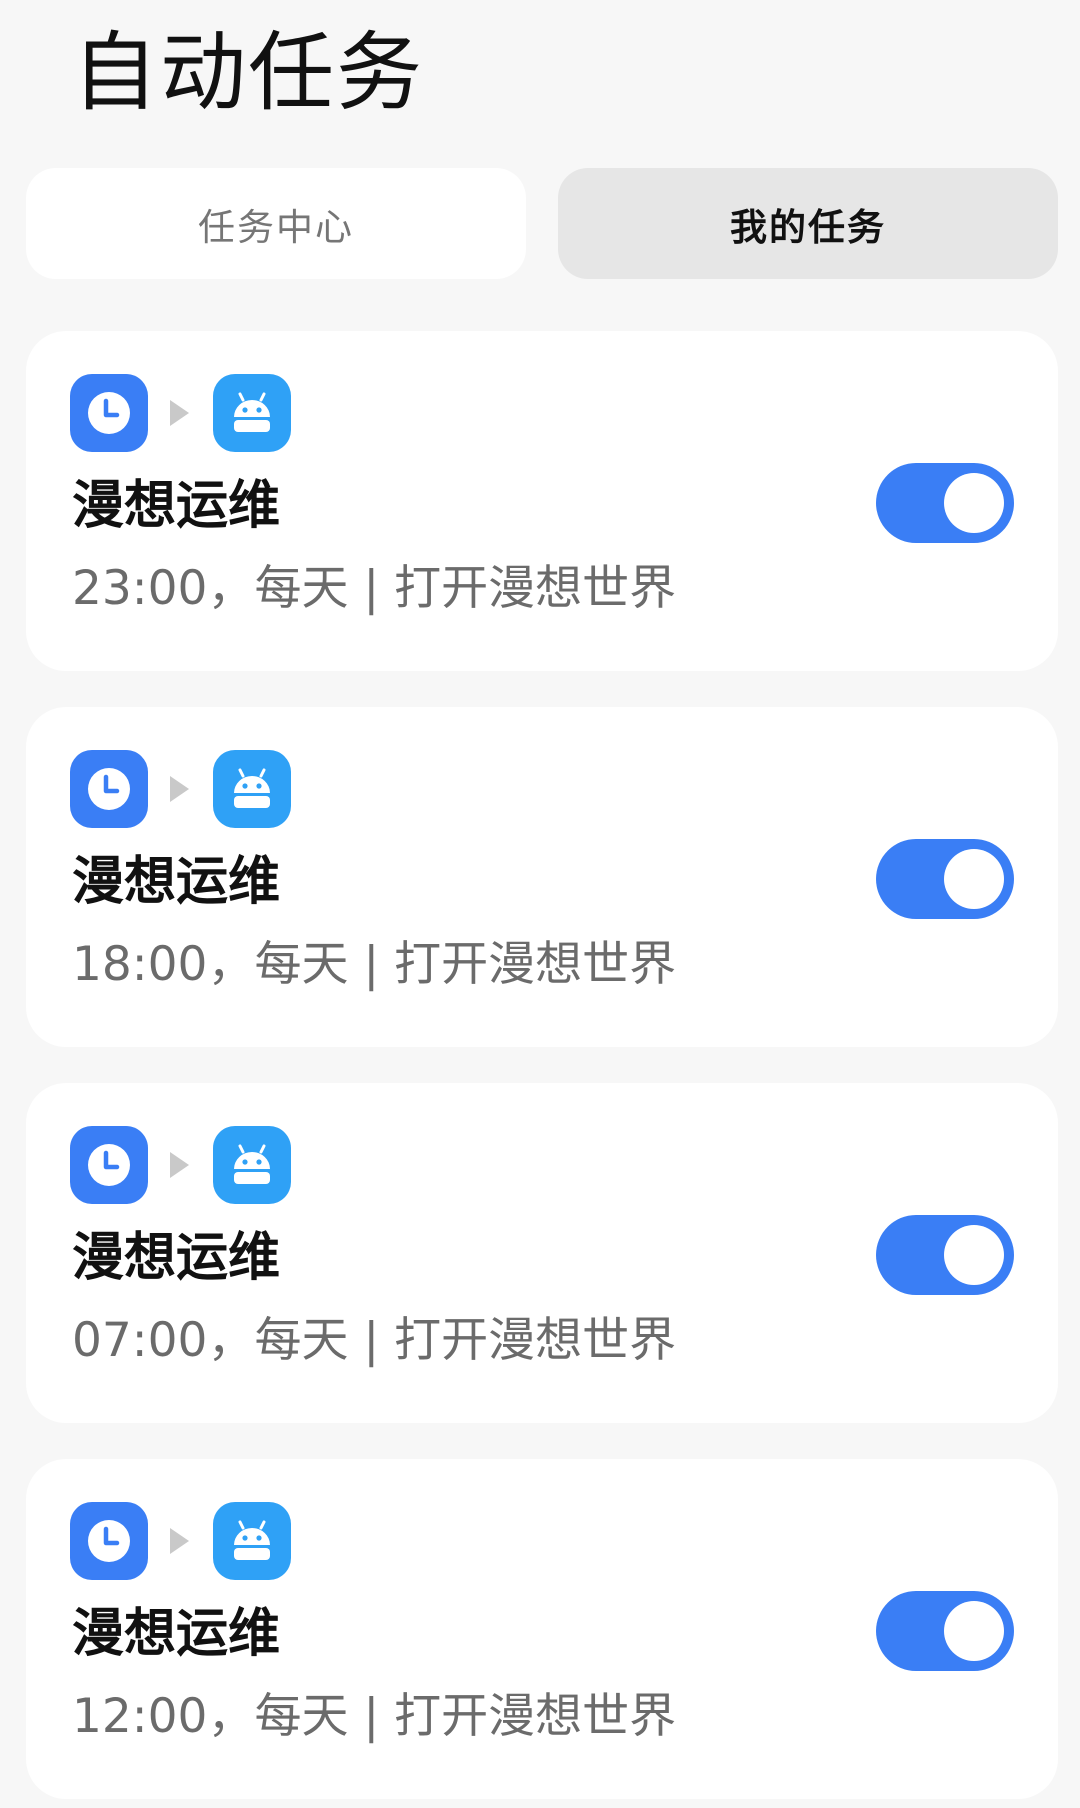 The height and width of the screenshot is (1808, 1080). What do you see at coordinates (374, 588) in the screenshot?
I see `task-schedule: 23:00，每天 | 打开漫想世界` at bounding box center [374, 588].